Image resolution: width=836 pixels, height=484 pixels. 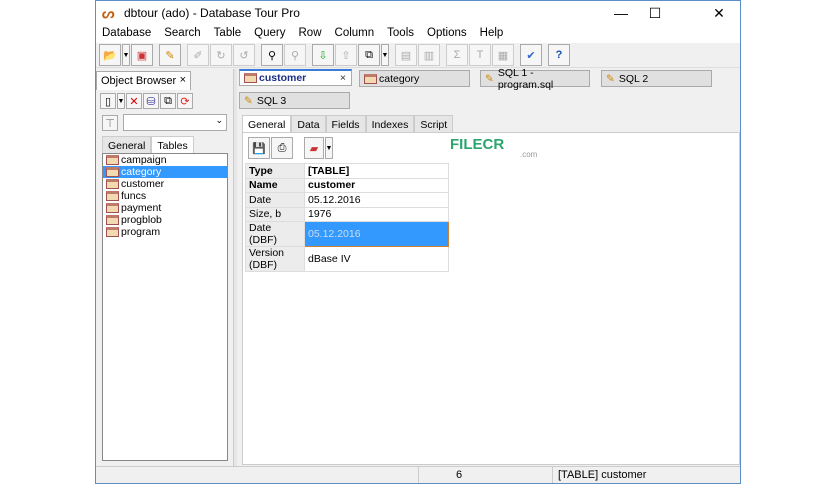 What do you see at coordinates (275, 234) in the screenshot?
I see `property-key: Date (DBF)` at bounding box center [275, 234].